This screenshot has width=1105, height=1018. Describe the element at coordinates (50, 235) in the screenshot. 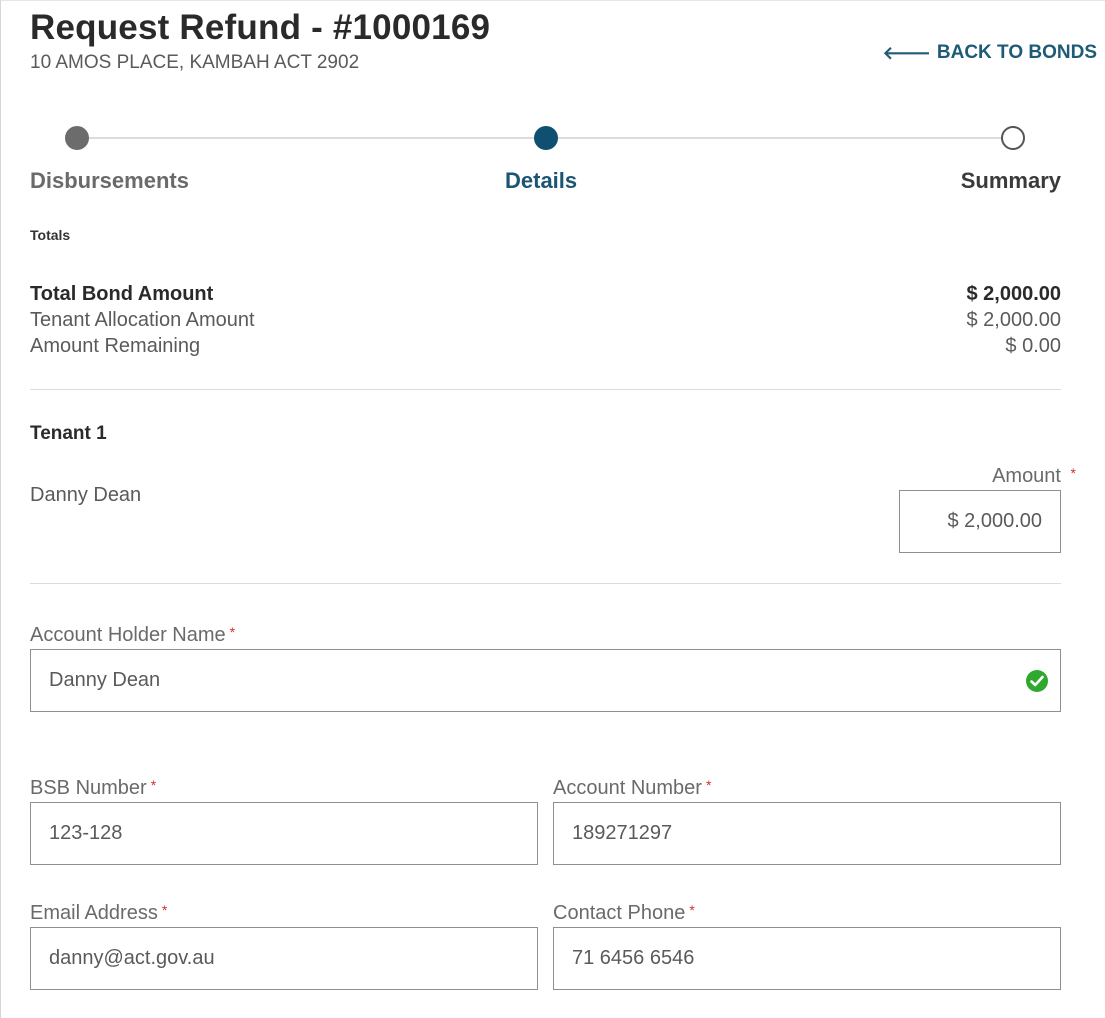

I see `totals-heading: Totals` at that location.